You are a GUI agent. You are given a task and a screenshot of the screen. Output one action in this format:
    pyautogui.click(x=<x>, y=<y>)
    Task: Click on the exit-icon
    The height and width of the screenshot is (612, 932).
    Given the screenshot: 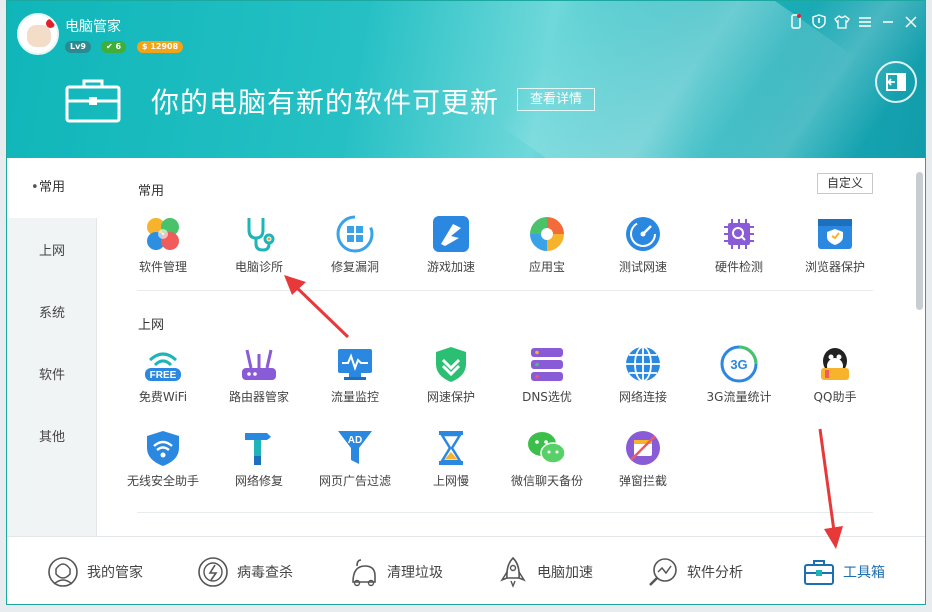 What is the action you would take?
    pyautogui.click(x=896, y=82)
    